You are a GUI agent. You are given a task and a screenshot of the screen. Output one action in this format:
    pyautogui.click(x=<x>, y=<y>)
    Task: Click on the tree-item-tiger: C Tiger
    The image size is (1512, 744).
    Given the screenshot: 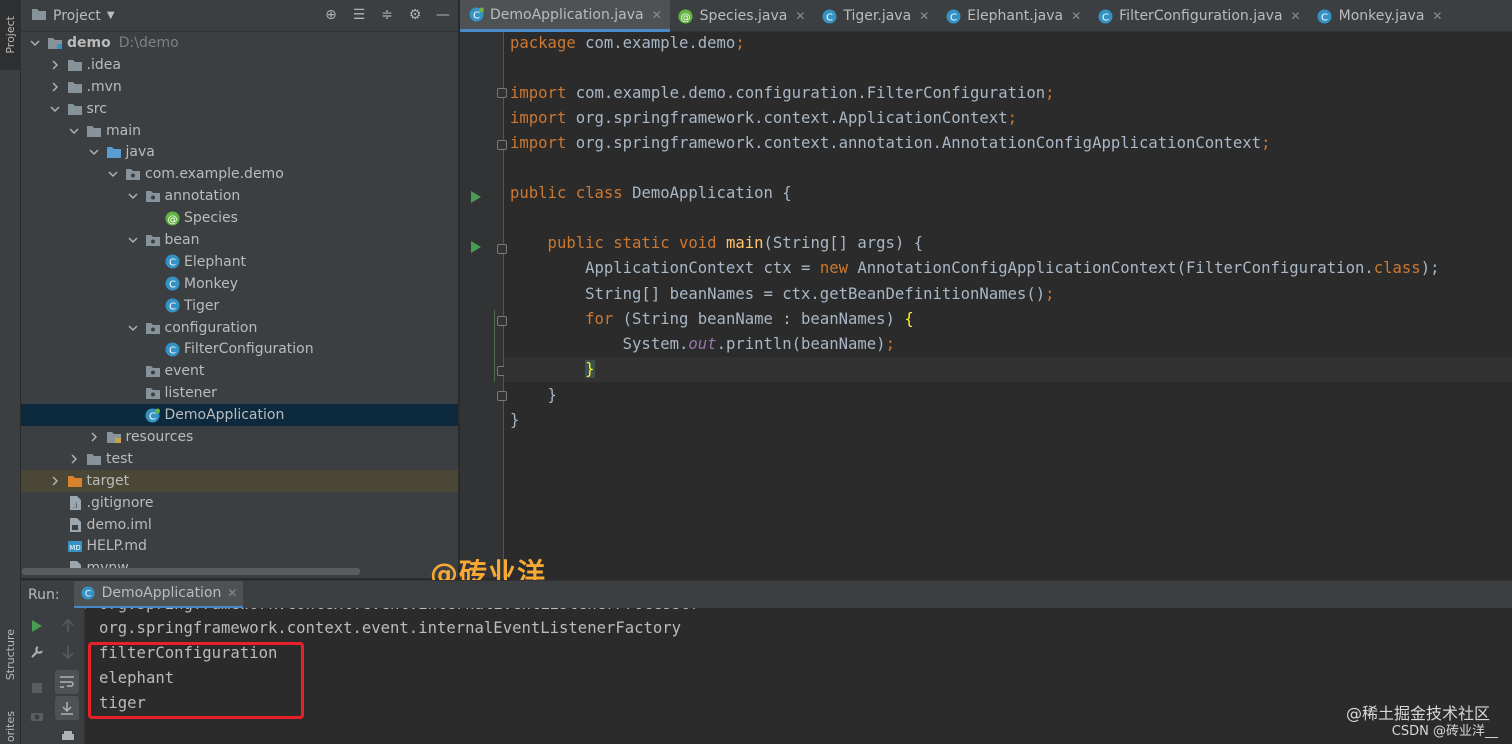 What is the action you would take?
    pyautogui.click(x=239, y=306)
    